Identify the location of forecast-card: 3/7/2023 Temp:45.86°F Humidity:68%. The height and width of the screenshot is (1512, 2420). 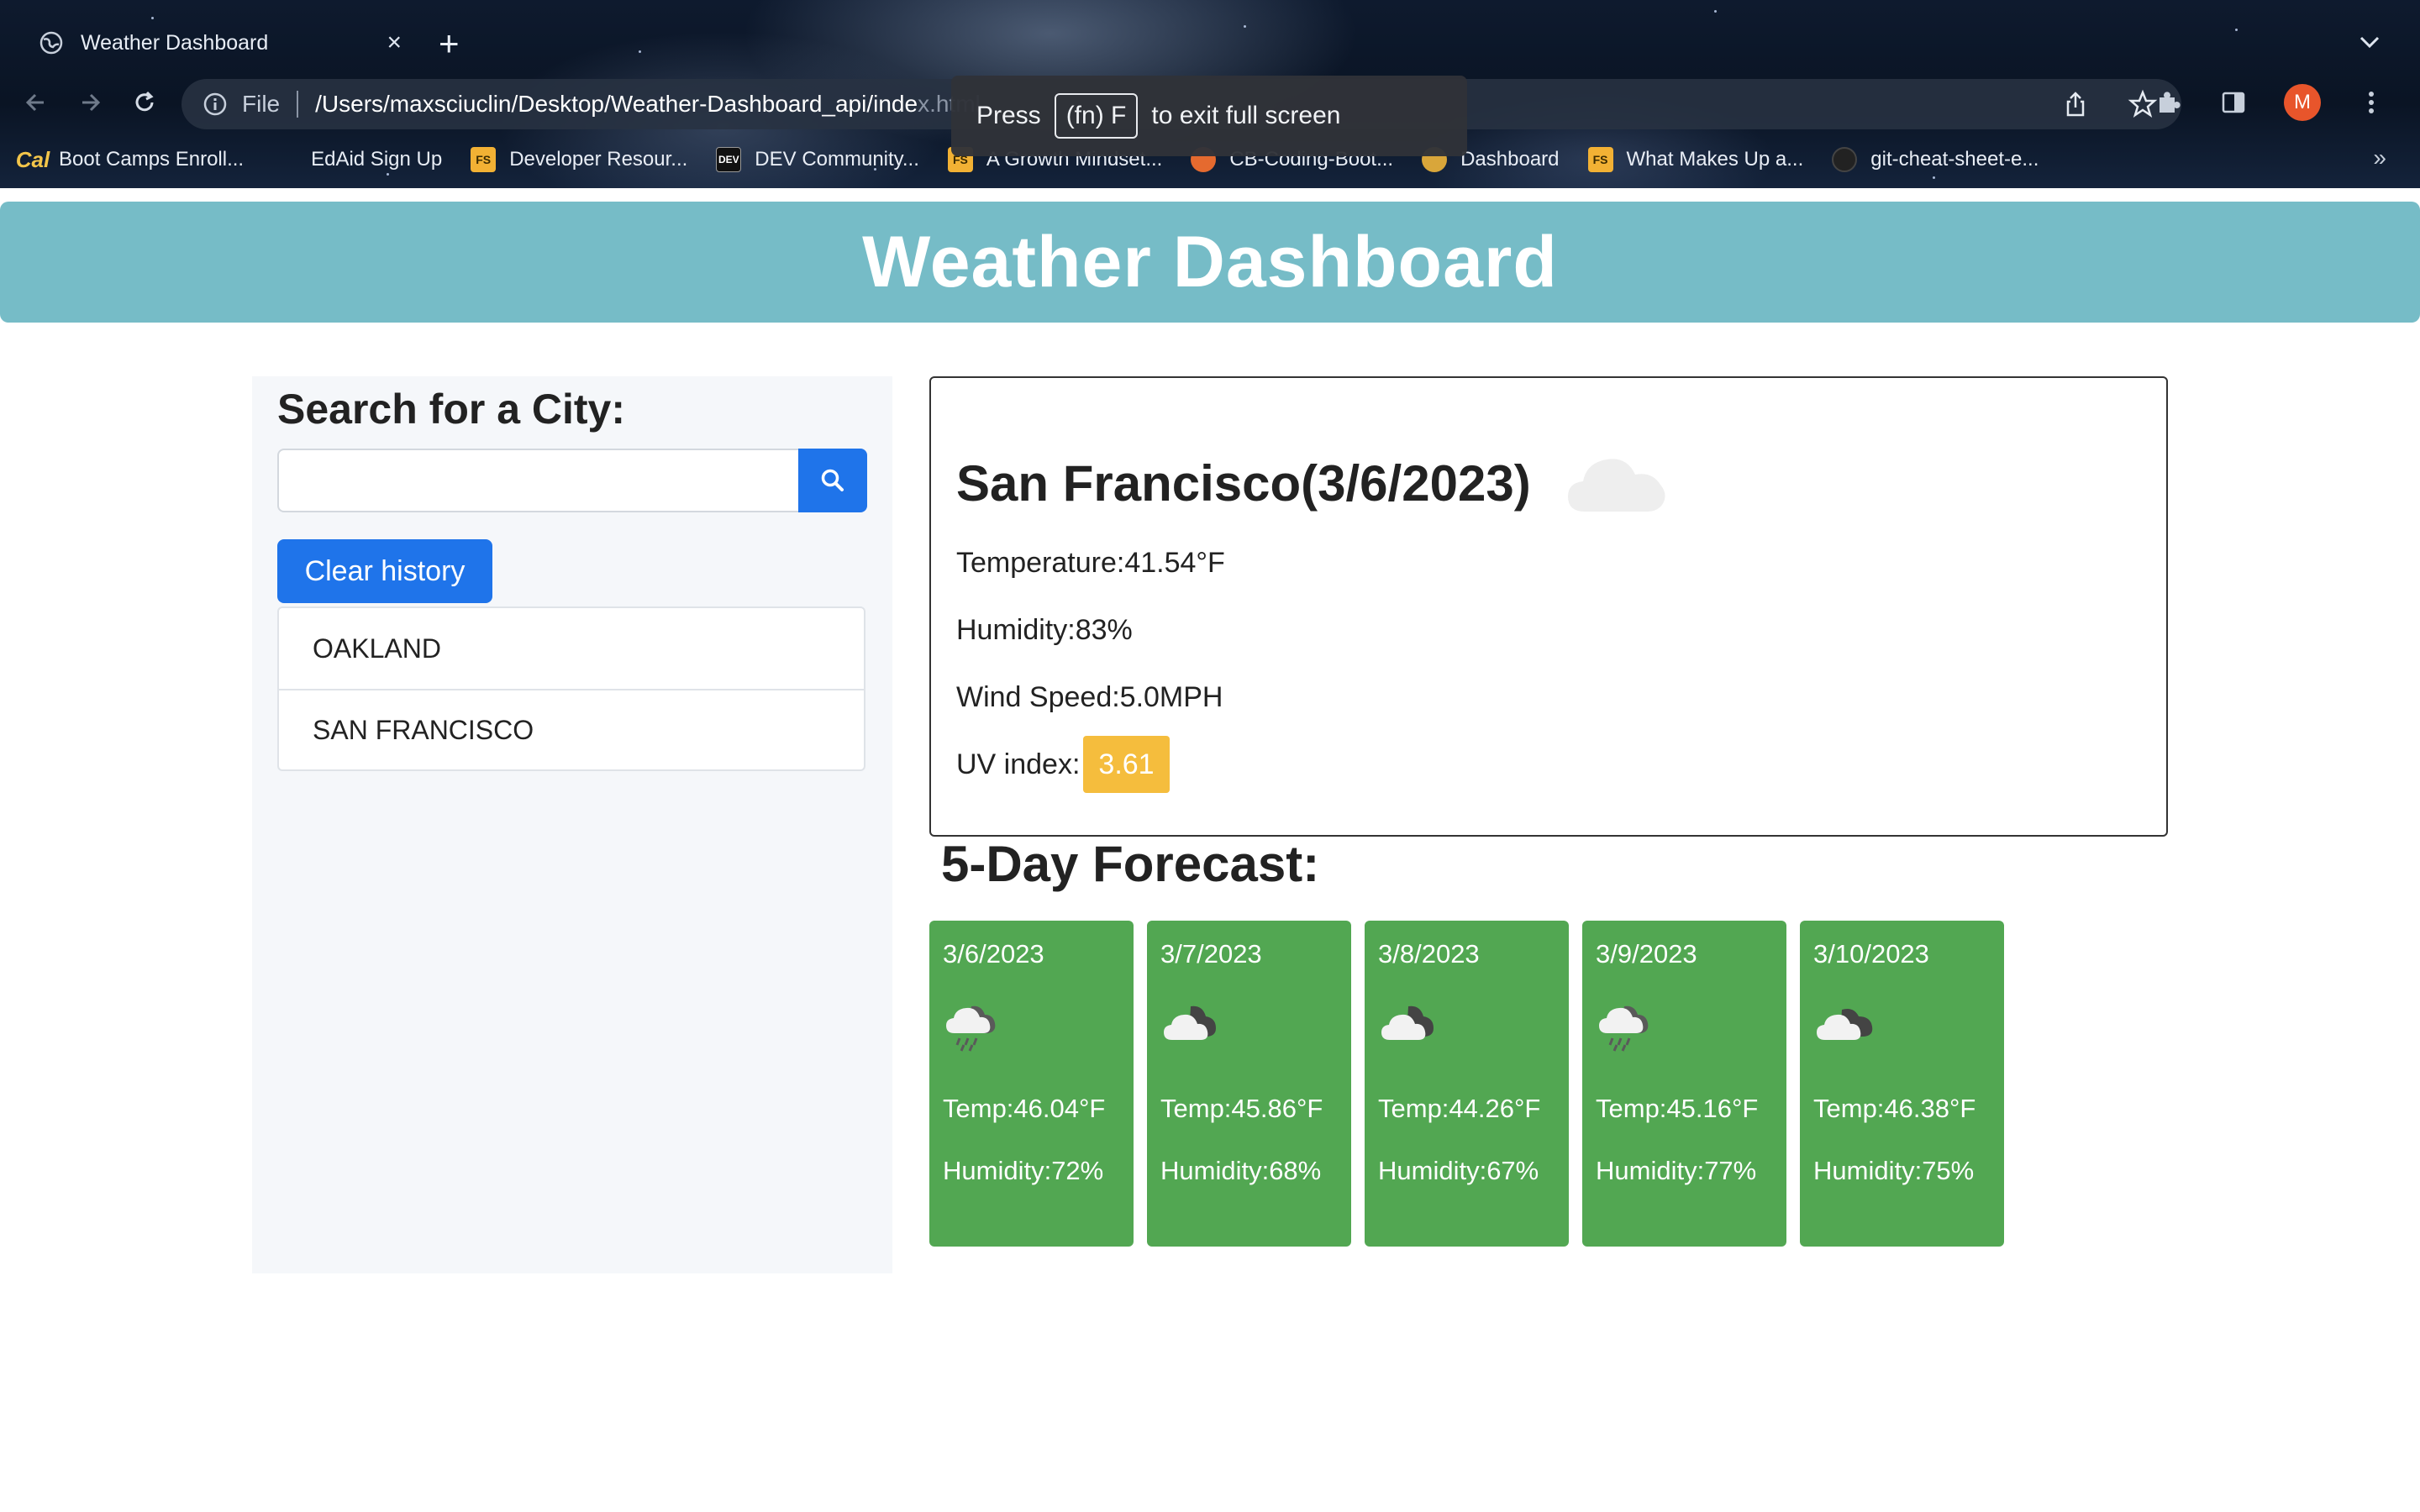
(1249, 1084).